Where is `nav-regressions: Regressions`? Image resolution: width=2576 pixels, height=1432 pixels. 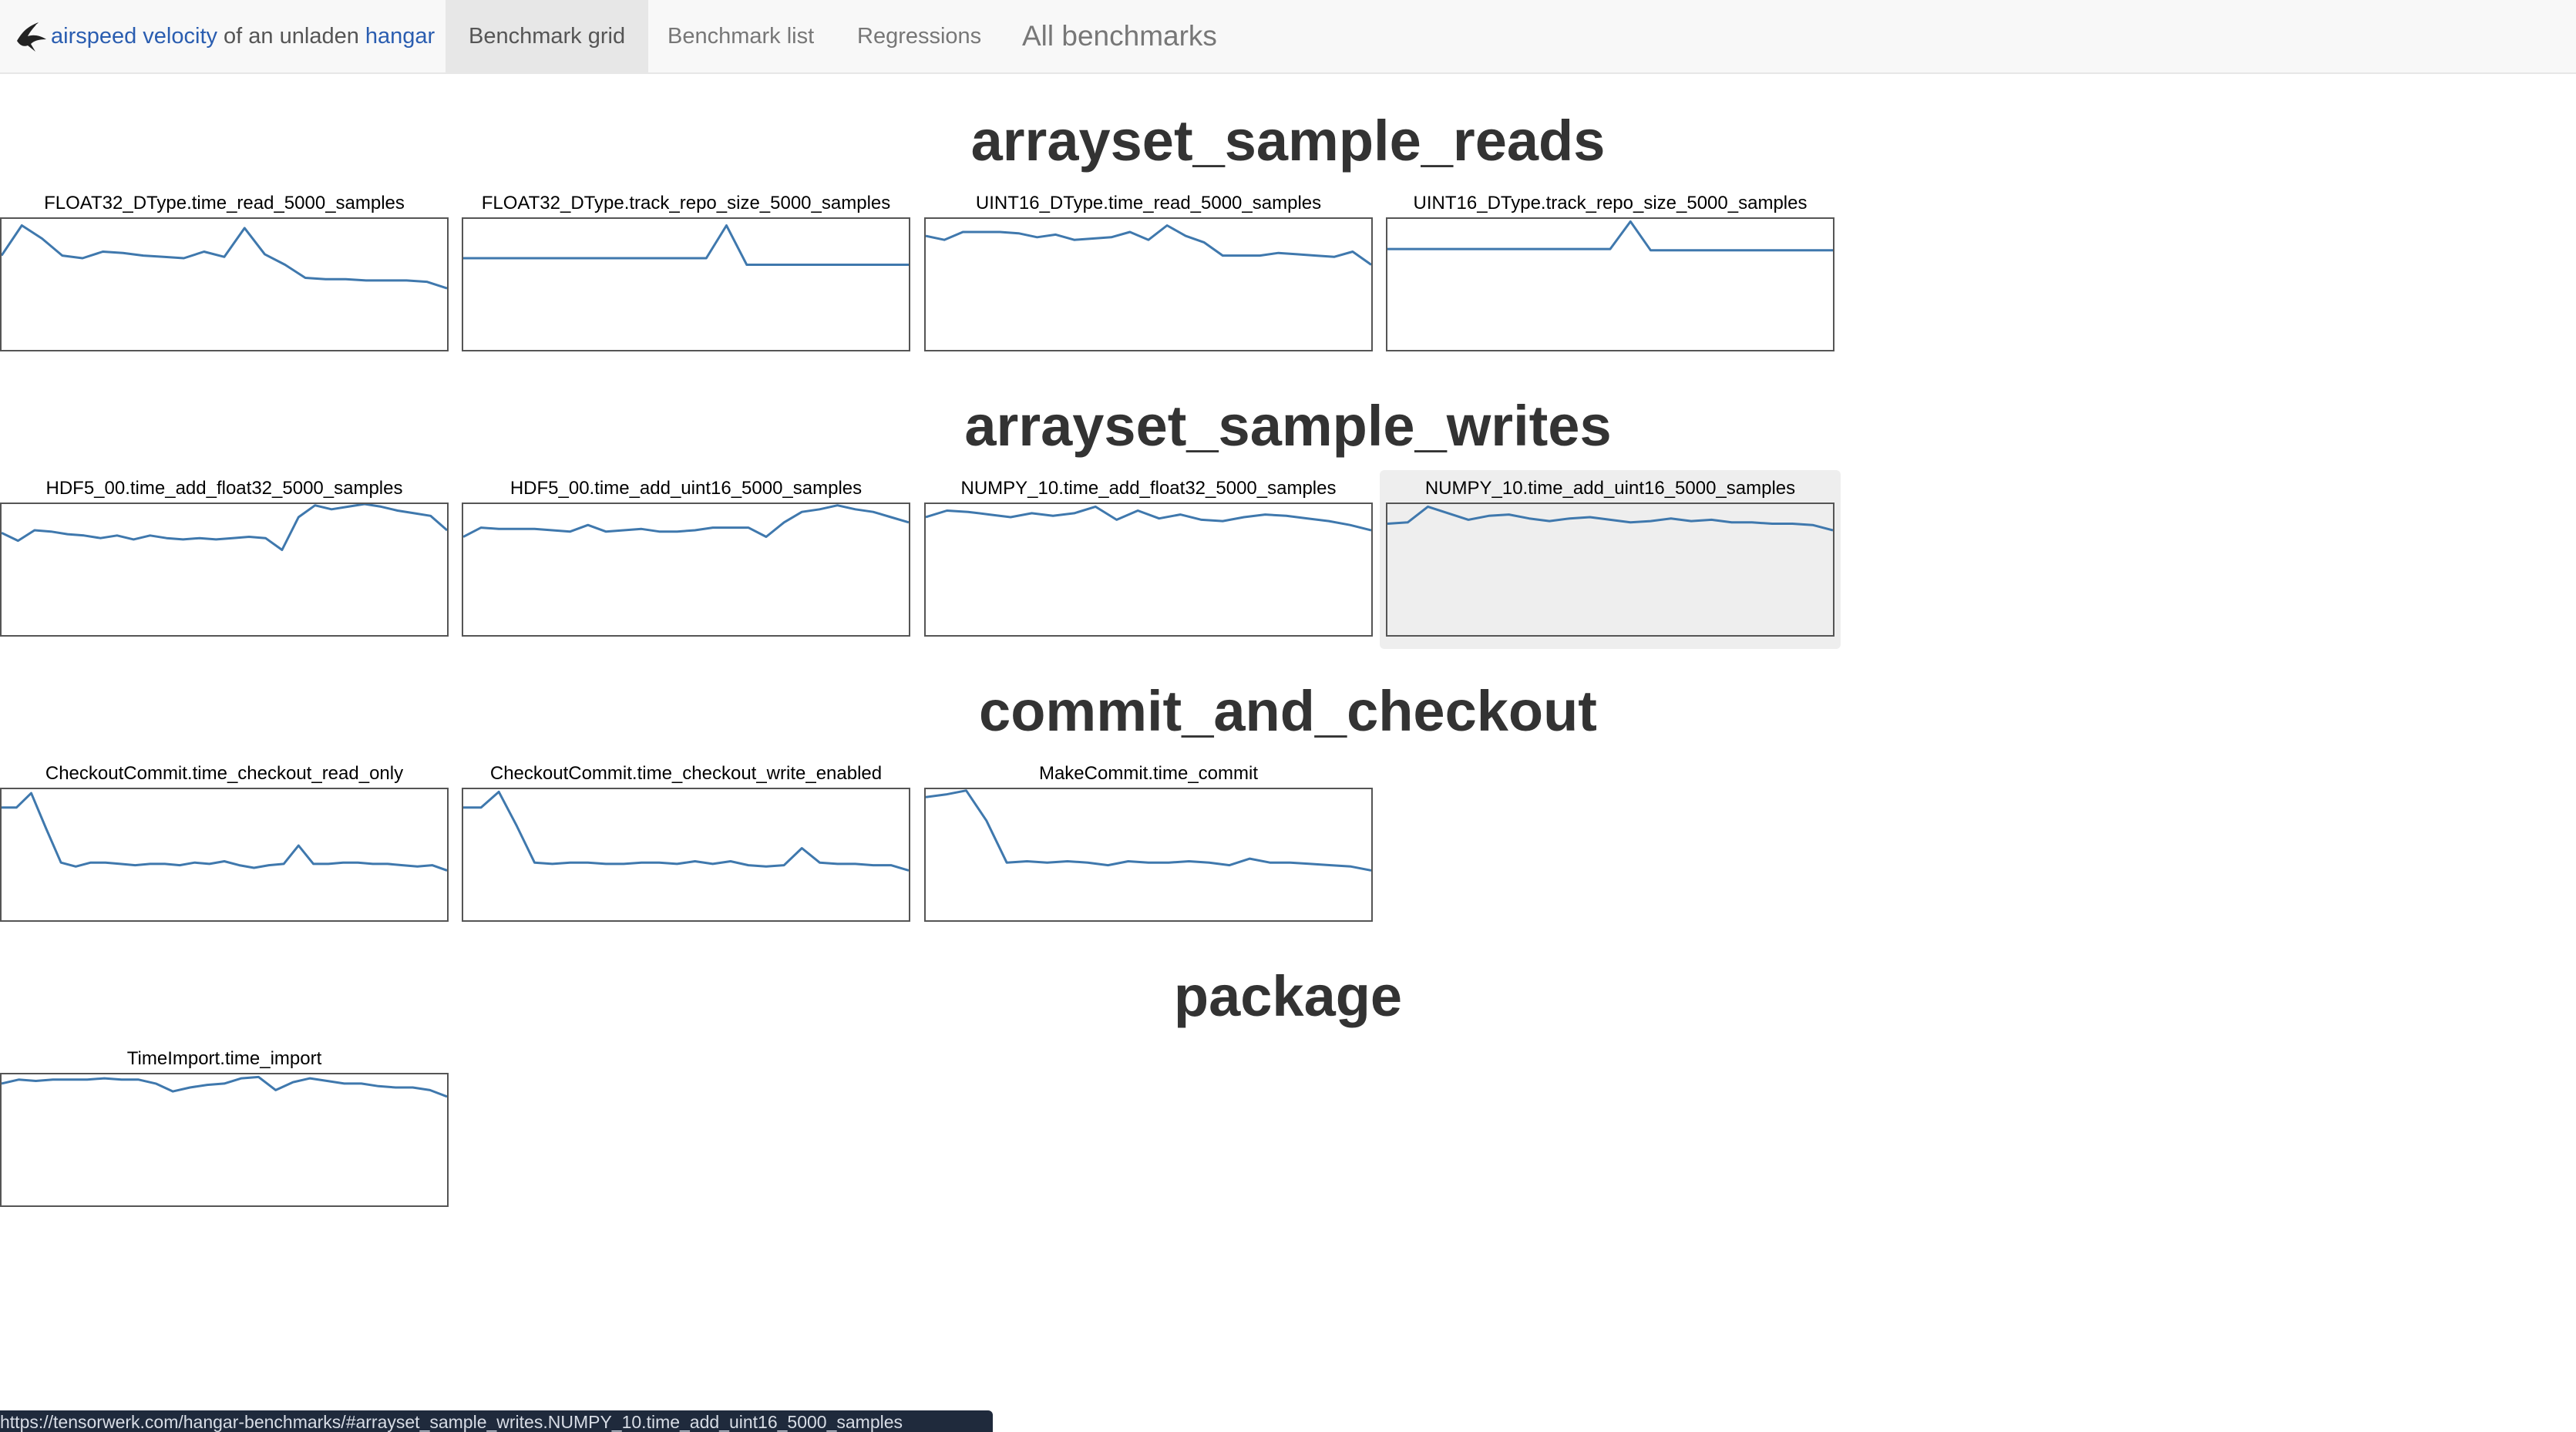 nav-regressions: Regressions is located at coordinates (919, 36).